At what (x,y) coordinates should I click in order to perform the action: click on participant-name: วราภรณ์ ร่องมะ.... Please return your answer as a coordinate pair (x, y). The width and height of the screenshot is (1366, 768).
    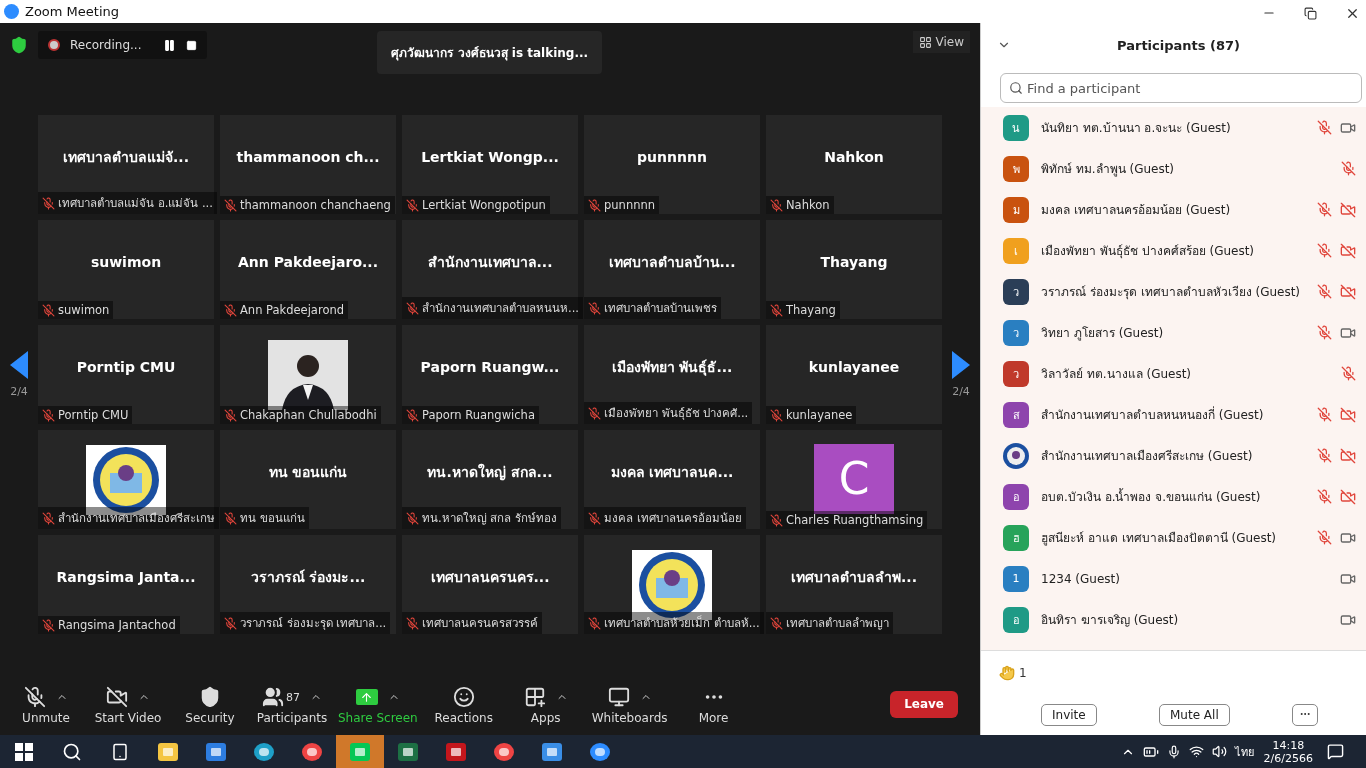
    Looking at the image, I should click on (308, 577).